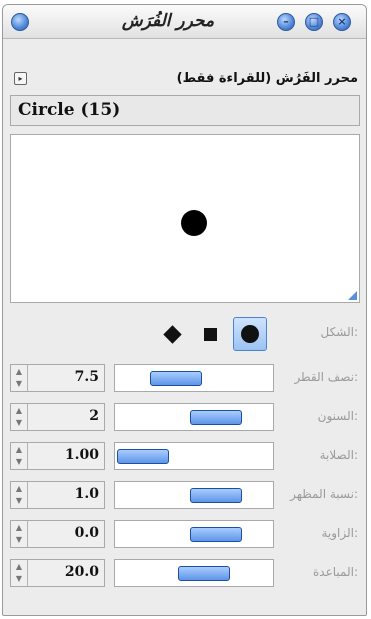 The image size is (371, 619). I want to click on aspect-slider, so click(194, 495).